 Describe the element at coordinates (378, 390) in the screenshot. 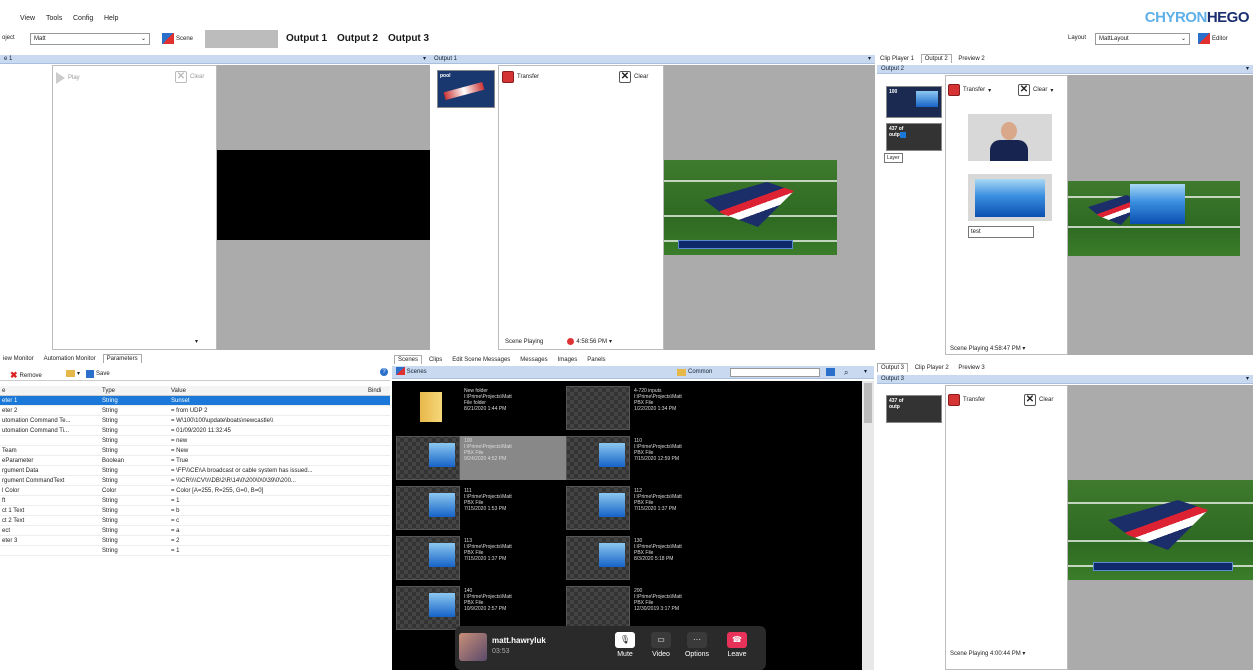

I see `col-binding: Bindi` at that location.